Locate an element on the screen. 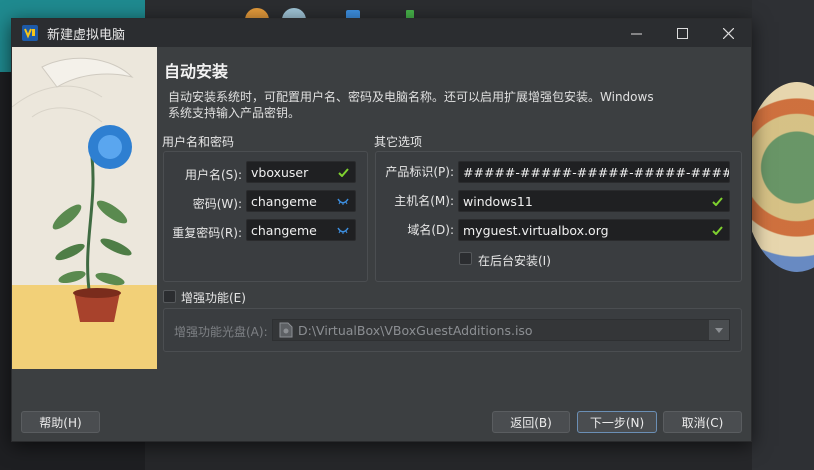 This screenshot has width=814, height=470. close-button is located at coordinates (728, 33).